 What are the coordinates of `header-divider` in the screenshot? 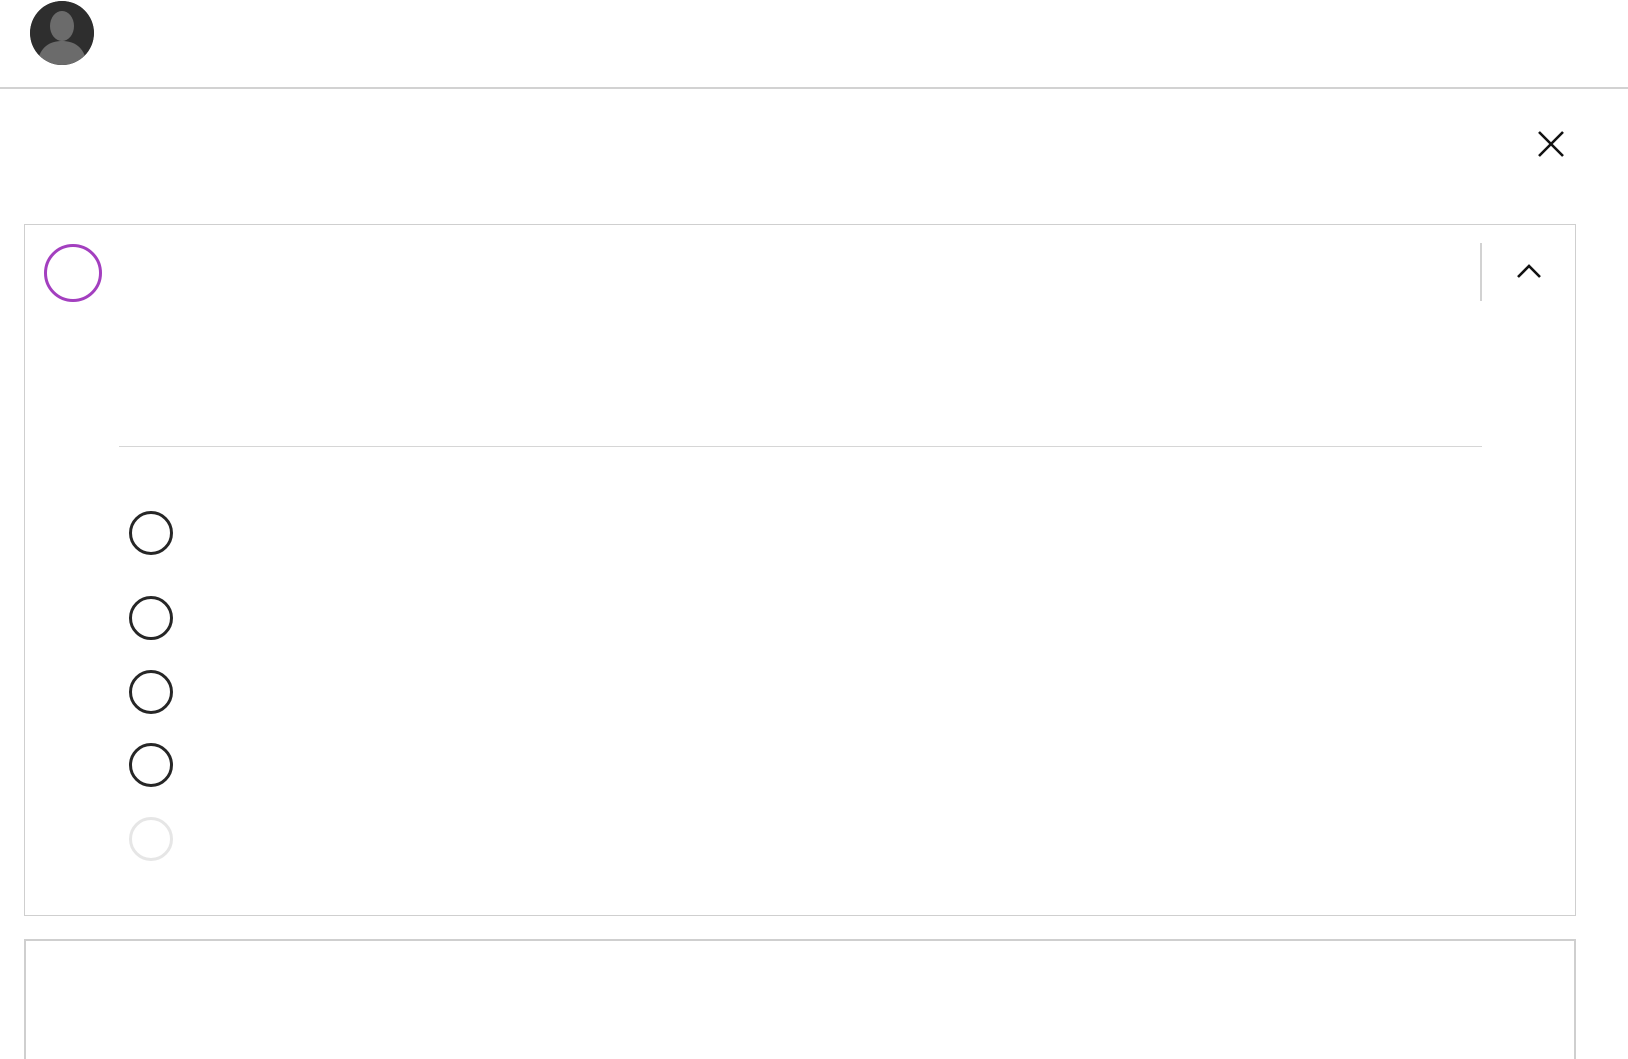 It's located at (1481, 272).